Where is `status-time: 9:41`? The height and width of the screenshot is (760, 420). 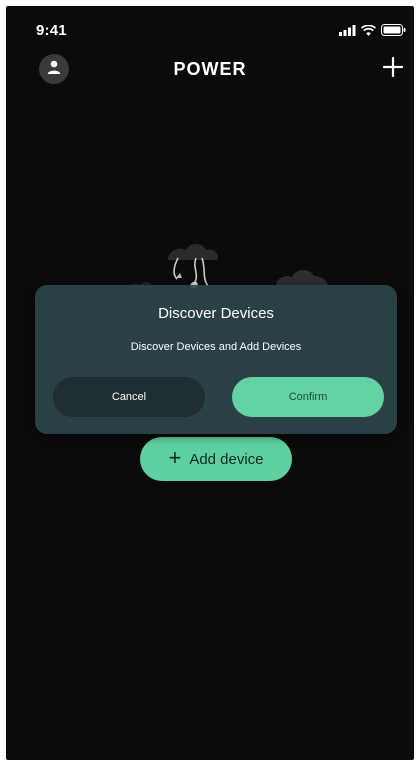
status-time: 9:41 is located at coordinates (51, 30).